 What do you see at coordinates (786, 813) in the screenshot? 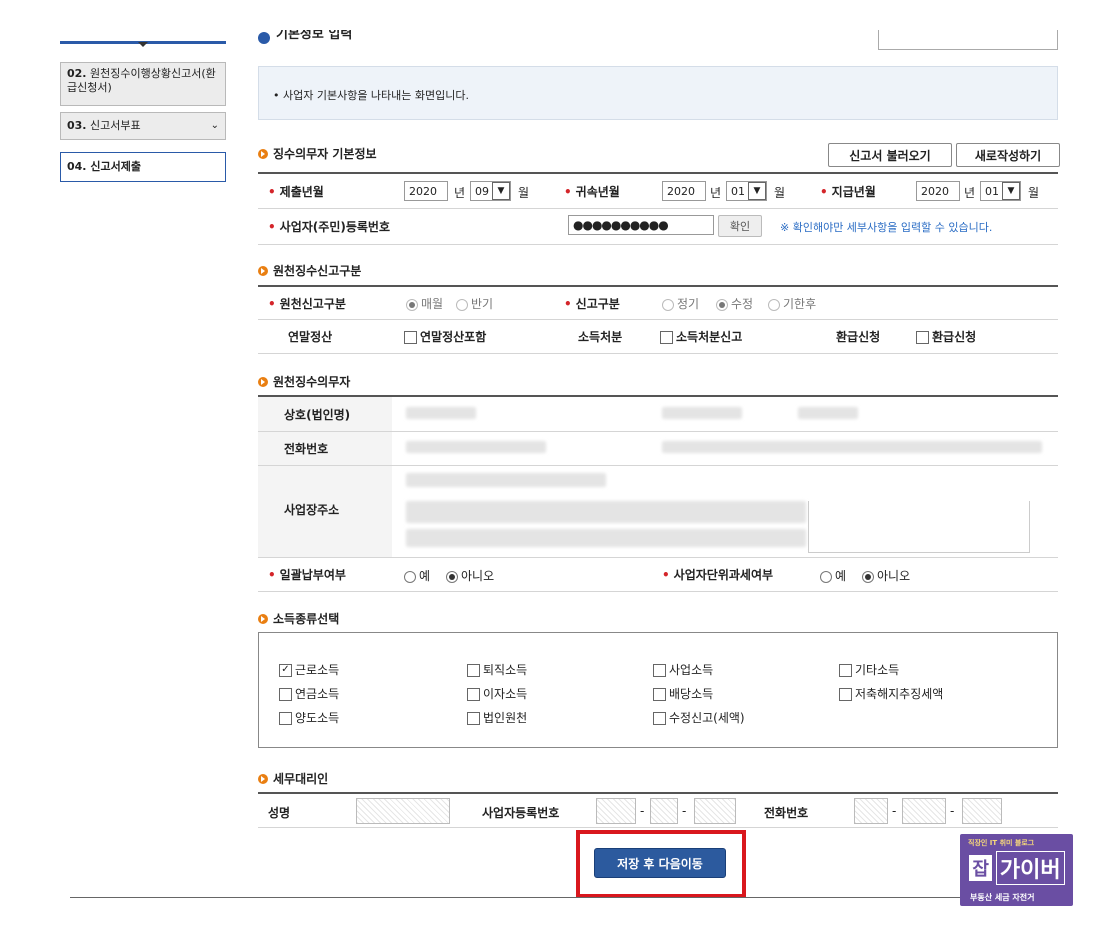
I see `tax-agent-phone-label: 전화번호` at bounding box center [786, 813].